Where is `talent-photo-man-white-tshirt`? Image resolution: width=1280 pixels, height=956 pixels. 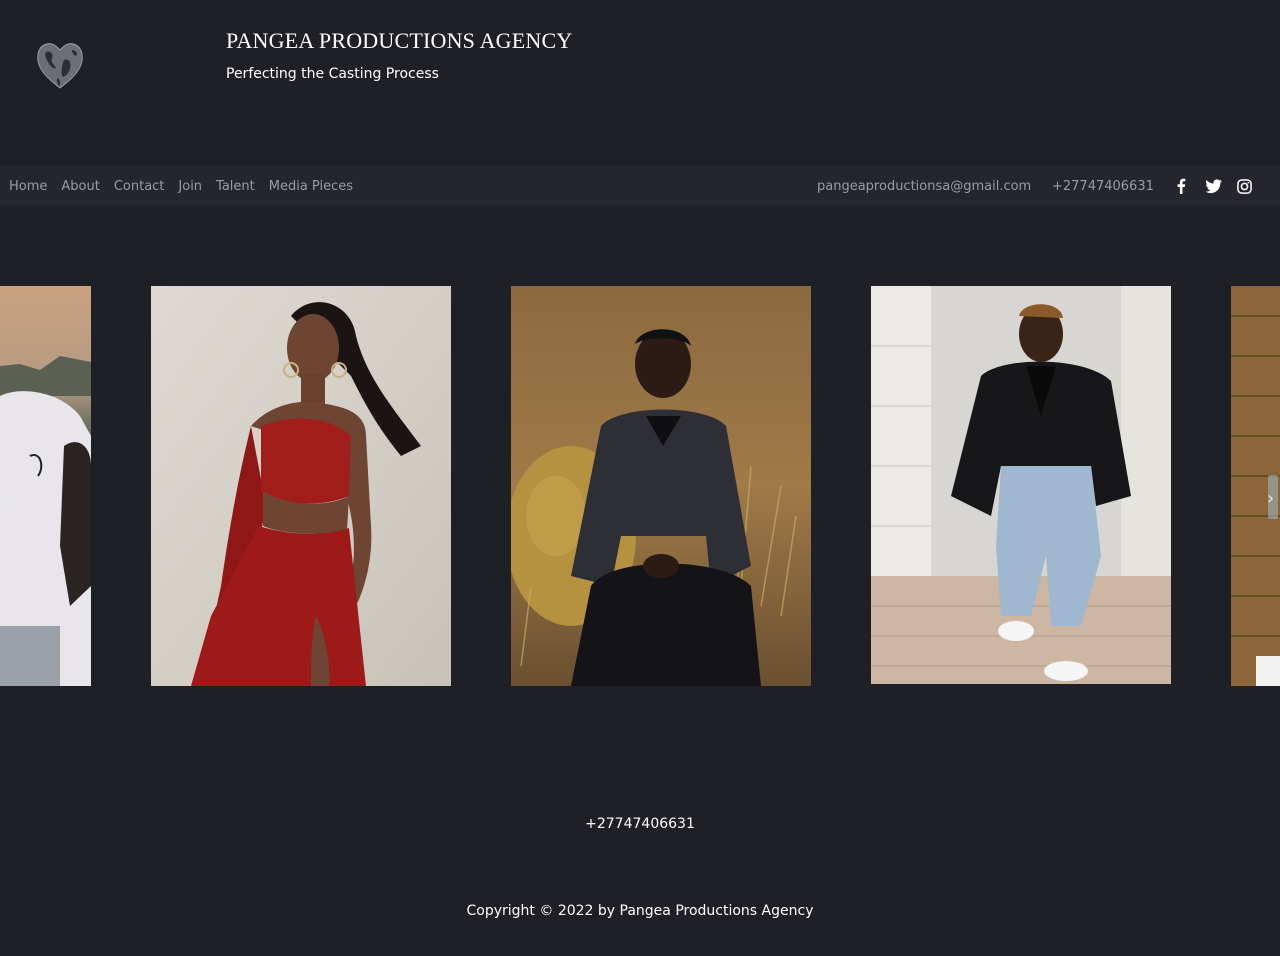
talent-photo-man-white-tshirt is located at coordinates (45, 486).